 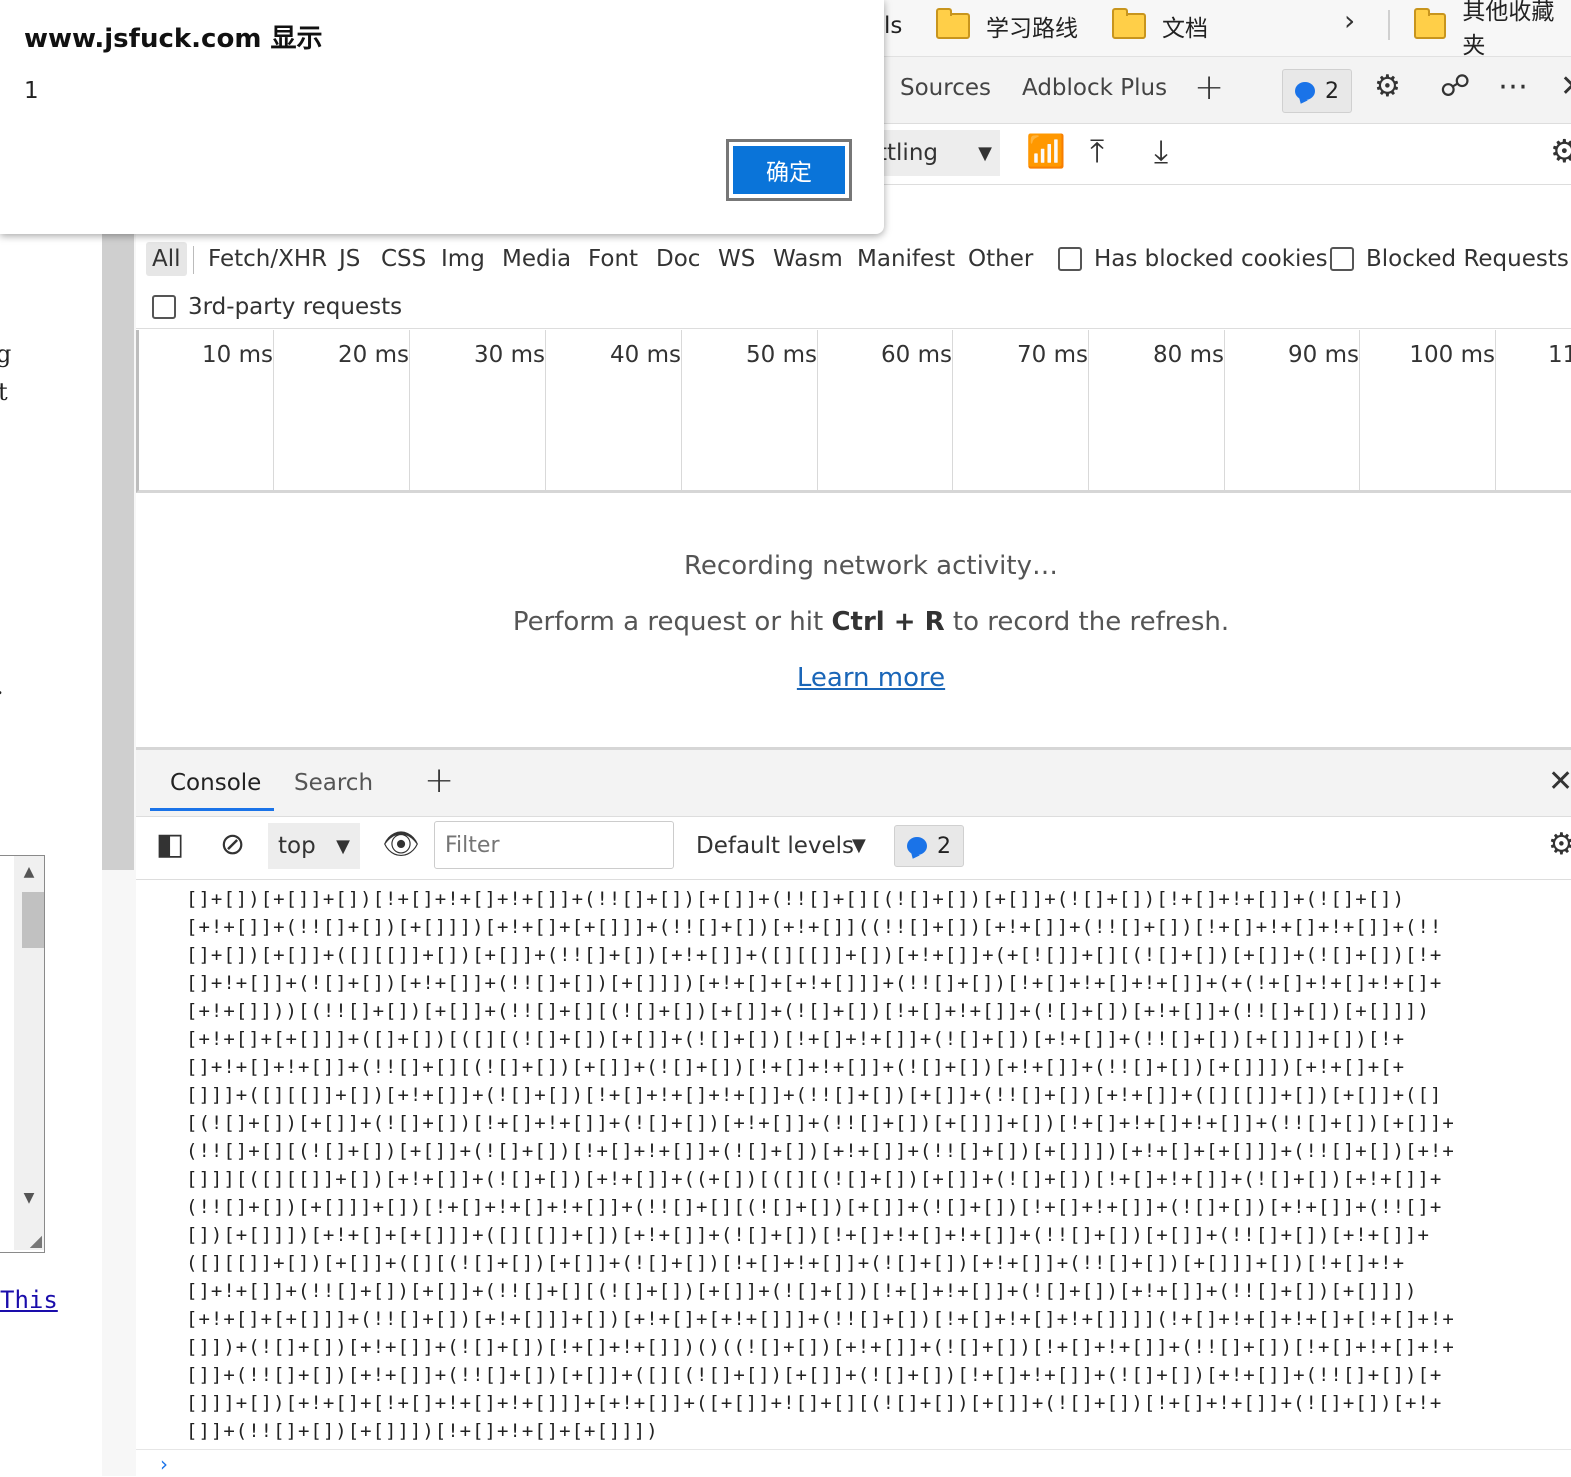 What do you see at coordinates (1021, 410) in the screenshot?
I see `timeline-tick: 70 ms` at bounding box center [1021, 410].